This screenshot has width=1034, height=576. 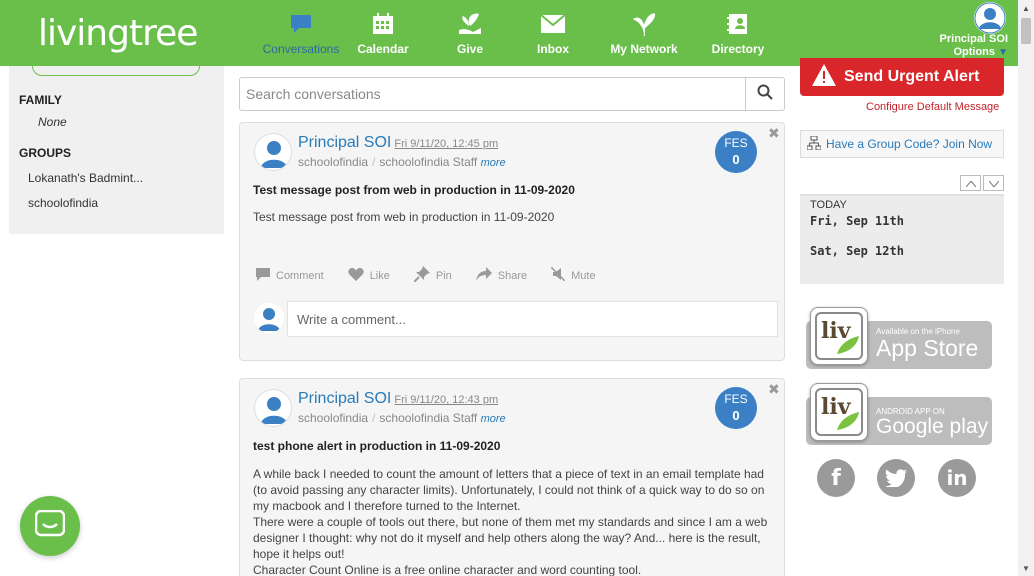 I want to click on nav-label: Directory, so click(x=738, y=49).